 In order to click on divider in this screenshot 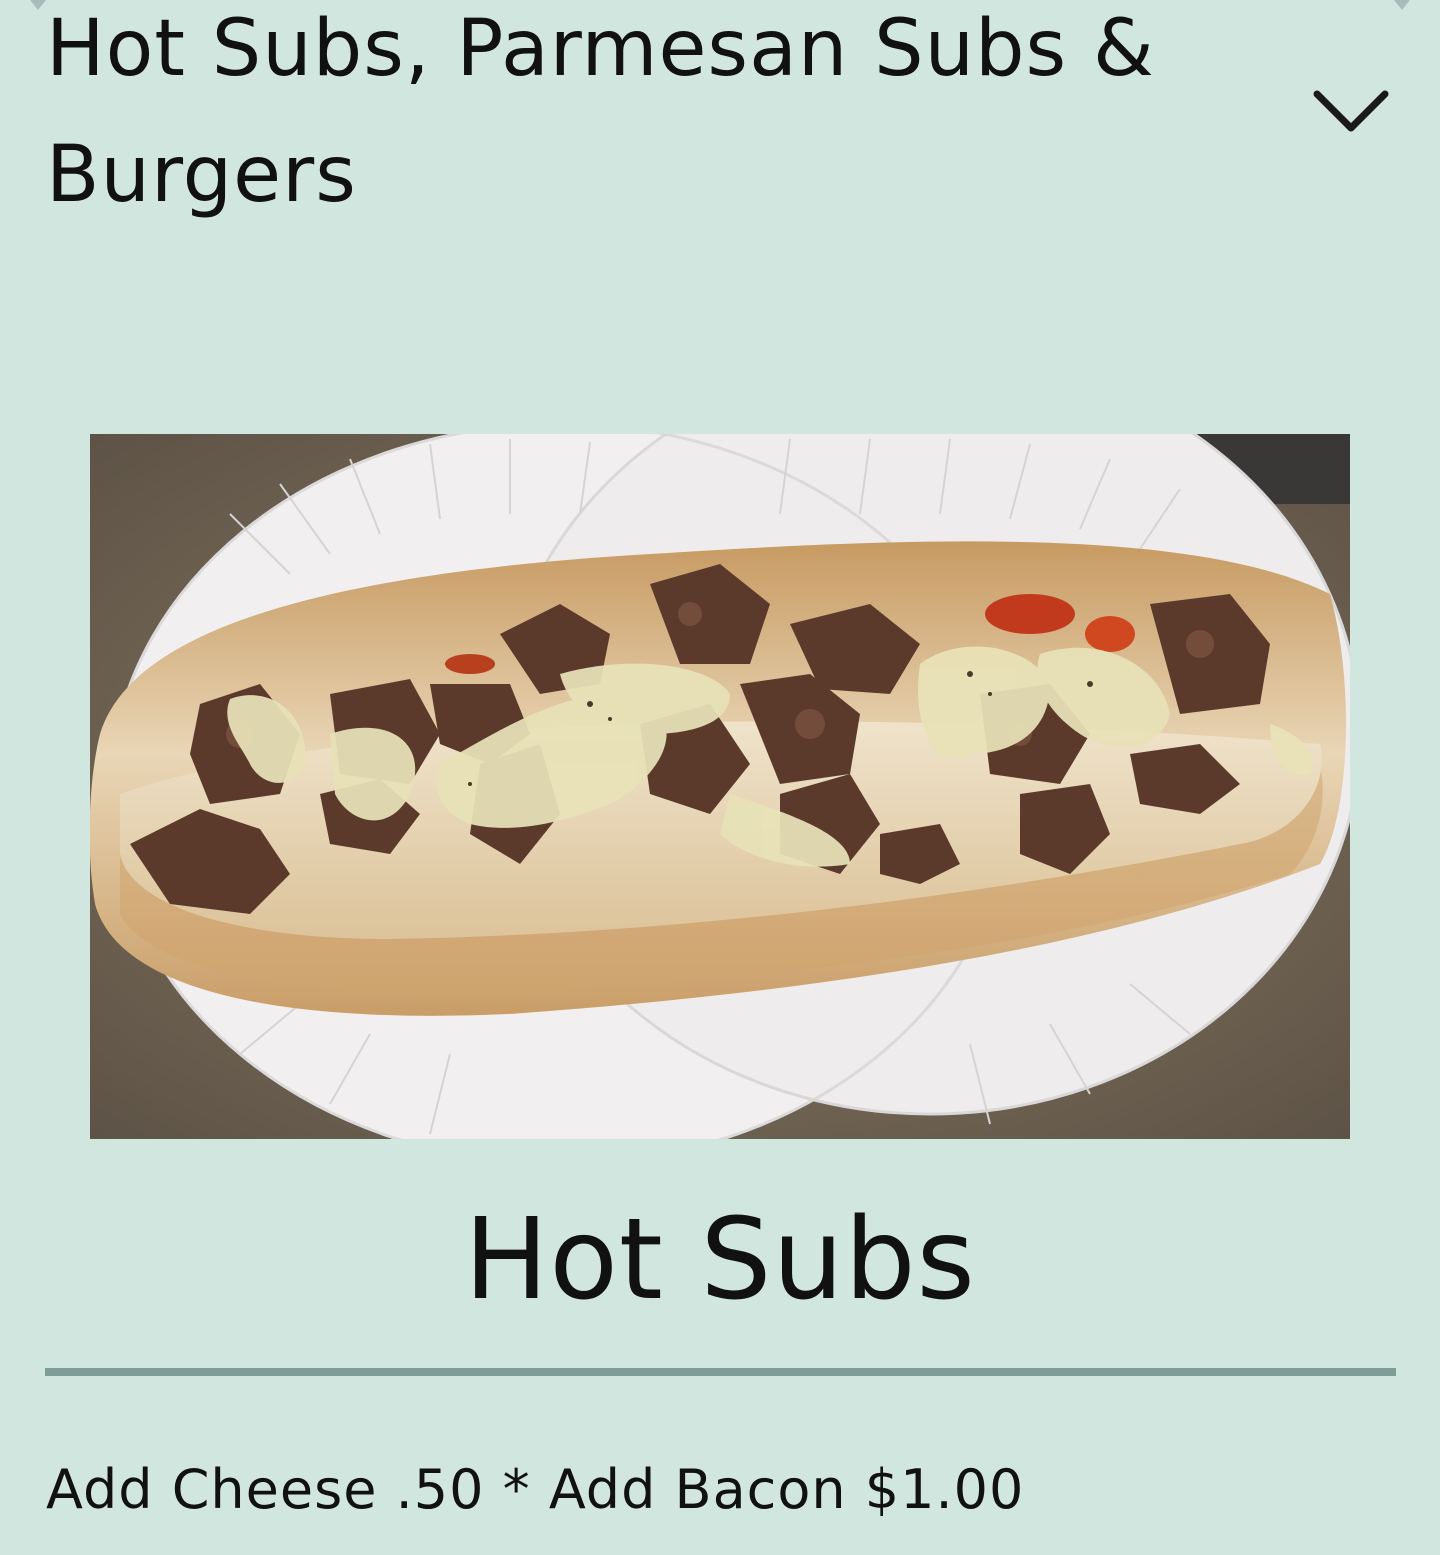, I will do `click(720, 1372)`.